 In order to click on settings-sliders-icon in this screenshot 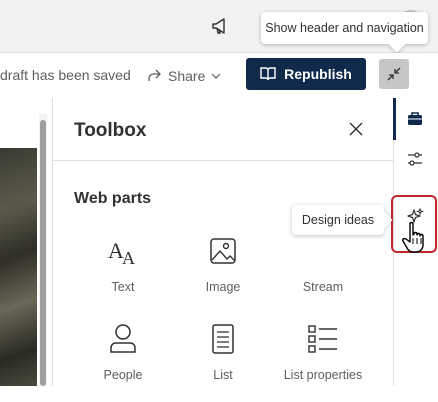, I will do `click(415, 159)`.